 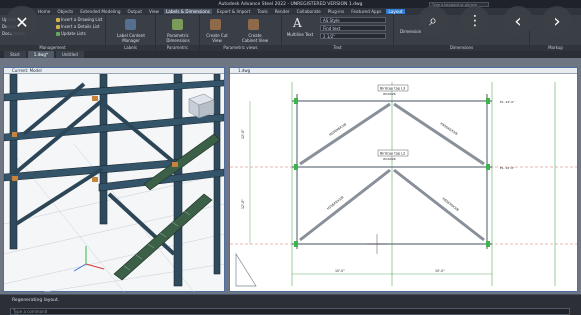 What do you see at coordinates (336, 11) in the screenshot?
I see `tab-plugins: Plug-ins` at bounding box center [336, 11].